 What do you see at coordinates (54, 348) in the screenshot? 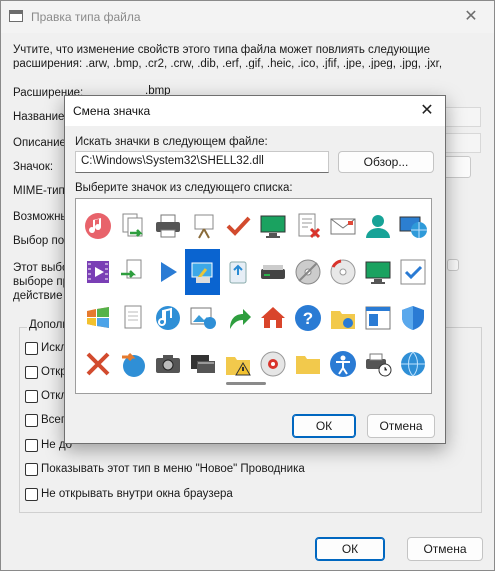
I see `checkbox-label-0: Искл` at bounding box center [54, 348].